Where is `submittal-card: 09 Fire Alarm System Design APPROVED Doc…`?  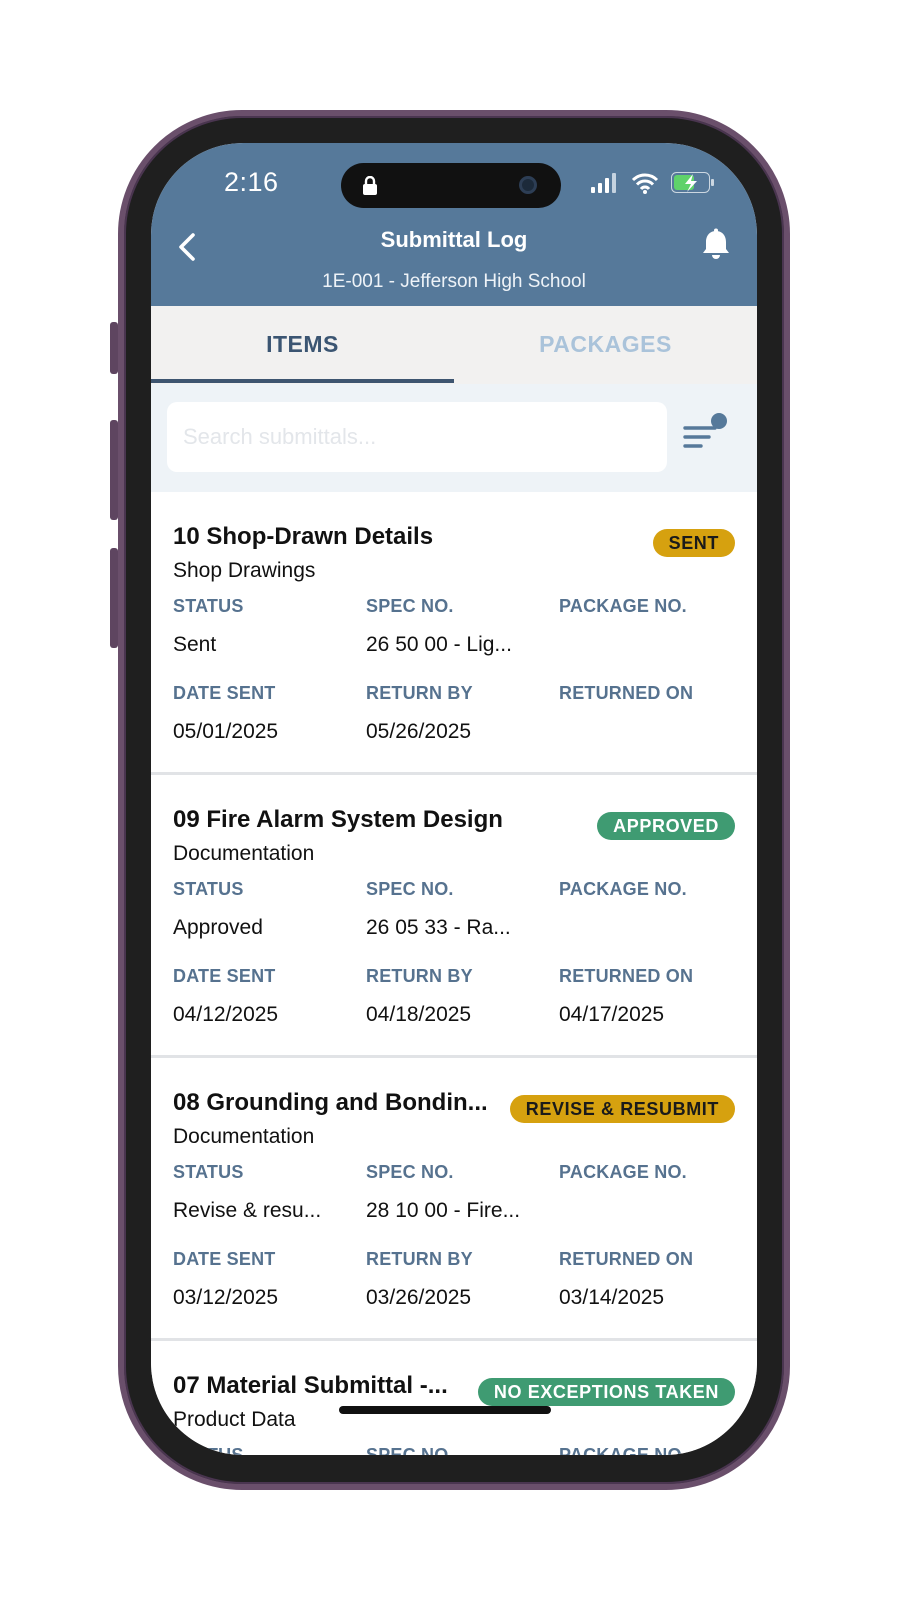
submittal-card: 09 Fire Alarm System Design APPROVED Doc… is located at coordinates (454, 916).